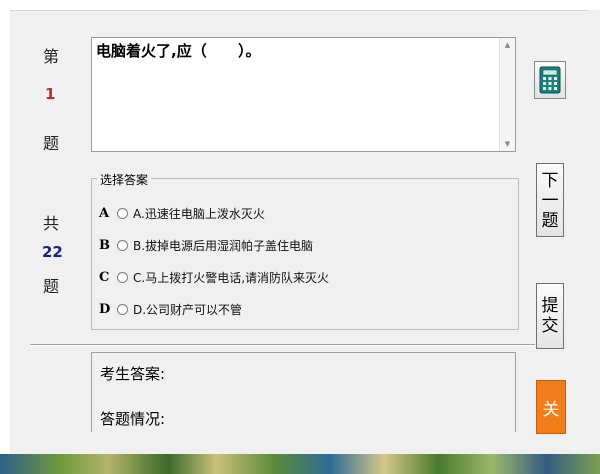  I want to click on option-letter: A, so click(104, 213).